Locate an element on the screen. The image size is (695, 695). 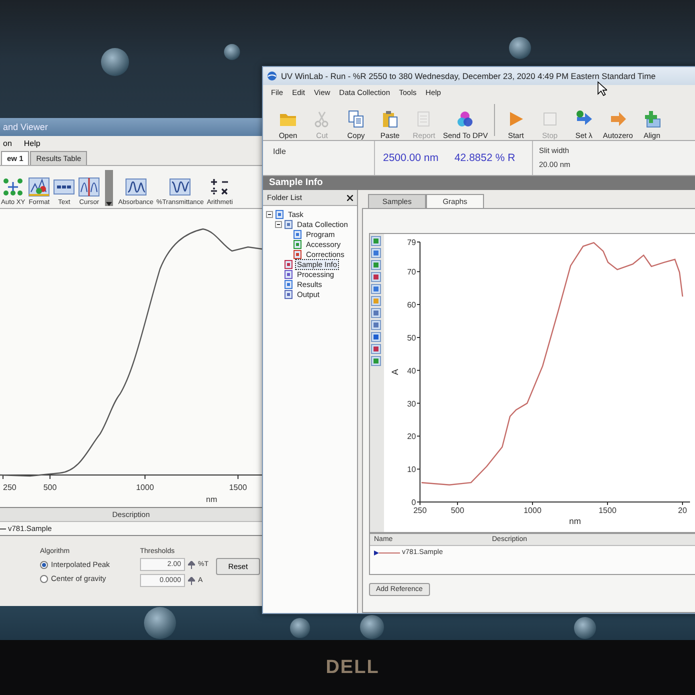
axis-tick-label: 0 is located at coordinates (414, 502).